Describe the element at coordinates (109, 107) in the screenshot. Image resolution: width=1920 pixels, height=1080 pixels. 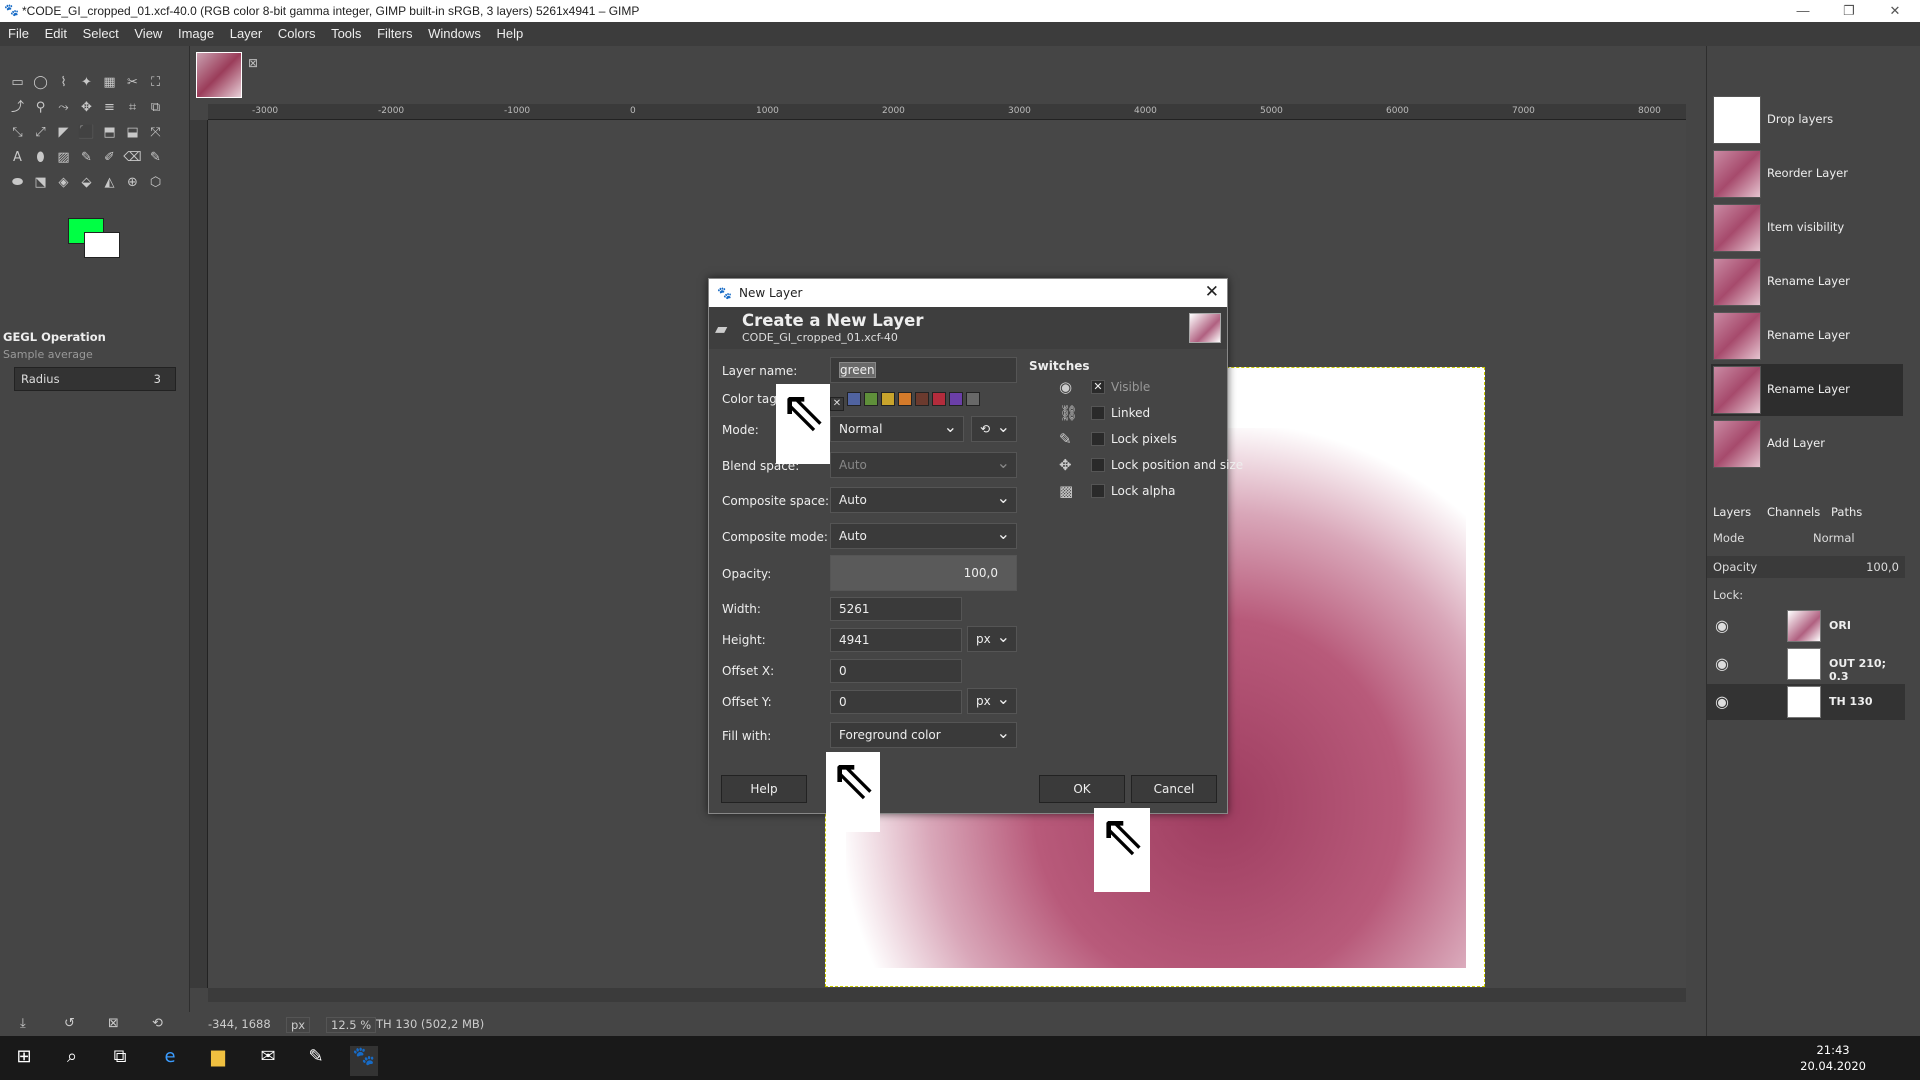
I see `tool-button: ≡` at that location.